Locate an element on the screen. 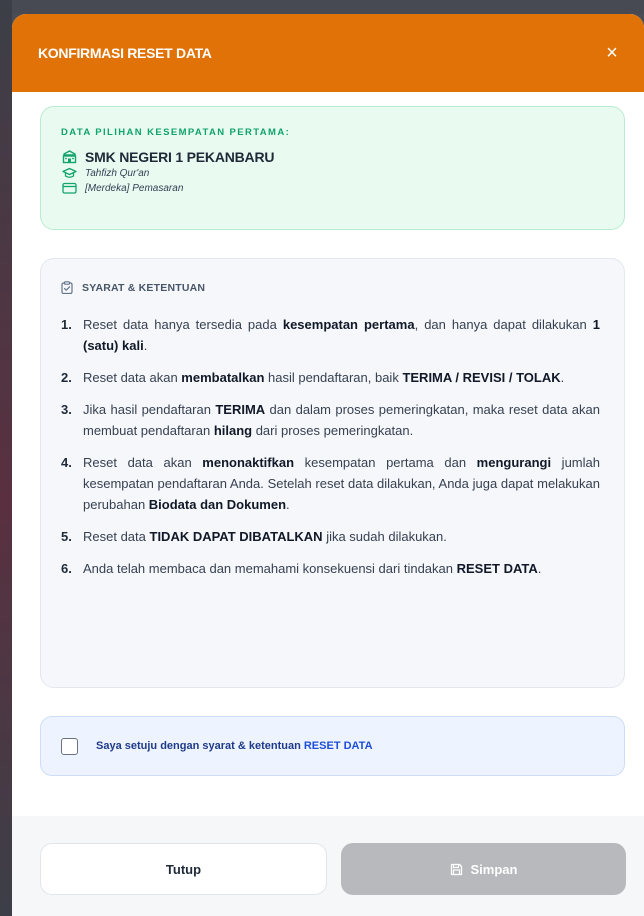 This screenshot has height=916, width=644. terms-emphasis: TERIMA / REVISI / TOLAK is located at coordinates (481, 377).